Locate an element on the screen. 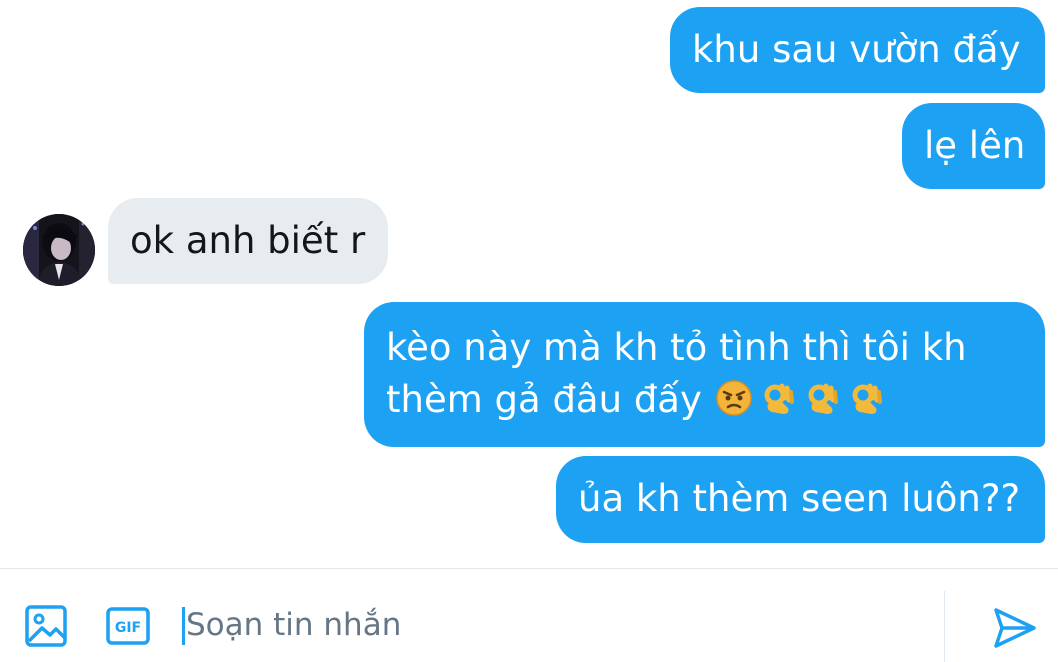 The image size is (1058, 662). add-gif-button: GIF is located at coordinates (128, 626).